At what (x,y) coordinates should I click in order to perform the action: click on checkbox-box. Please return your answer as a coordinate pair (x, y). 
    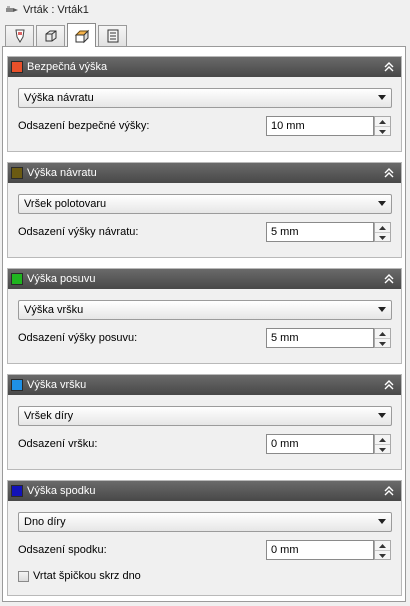
    Looking at the image, I should click on (23, 576).